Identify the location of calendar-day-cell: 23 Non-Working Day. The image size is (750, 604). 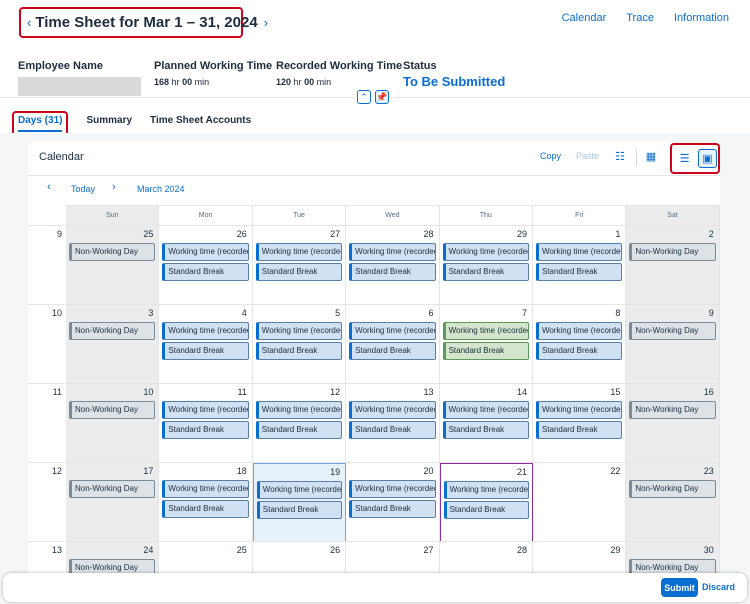
(673, 502).